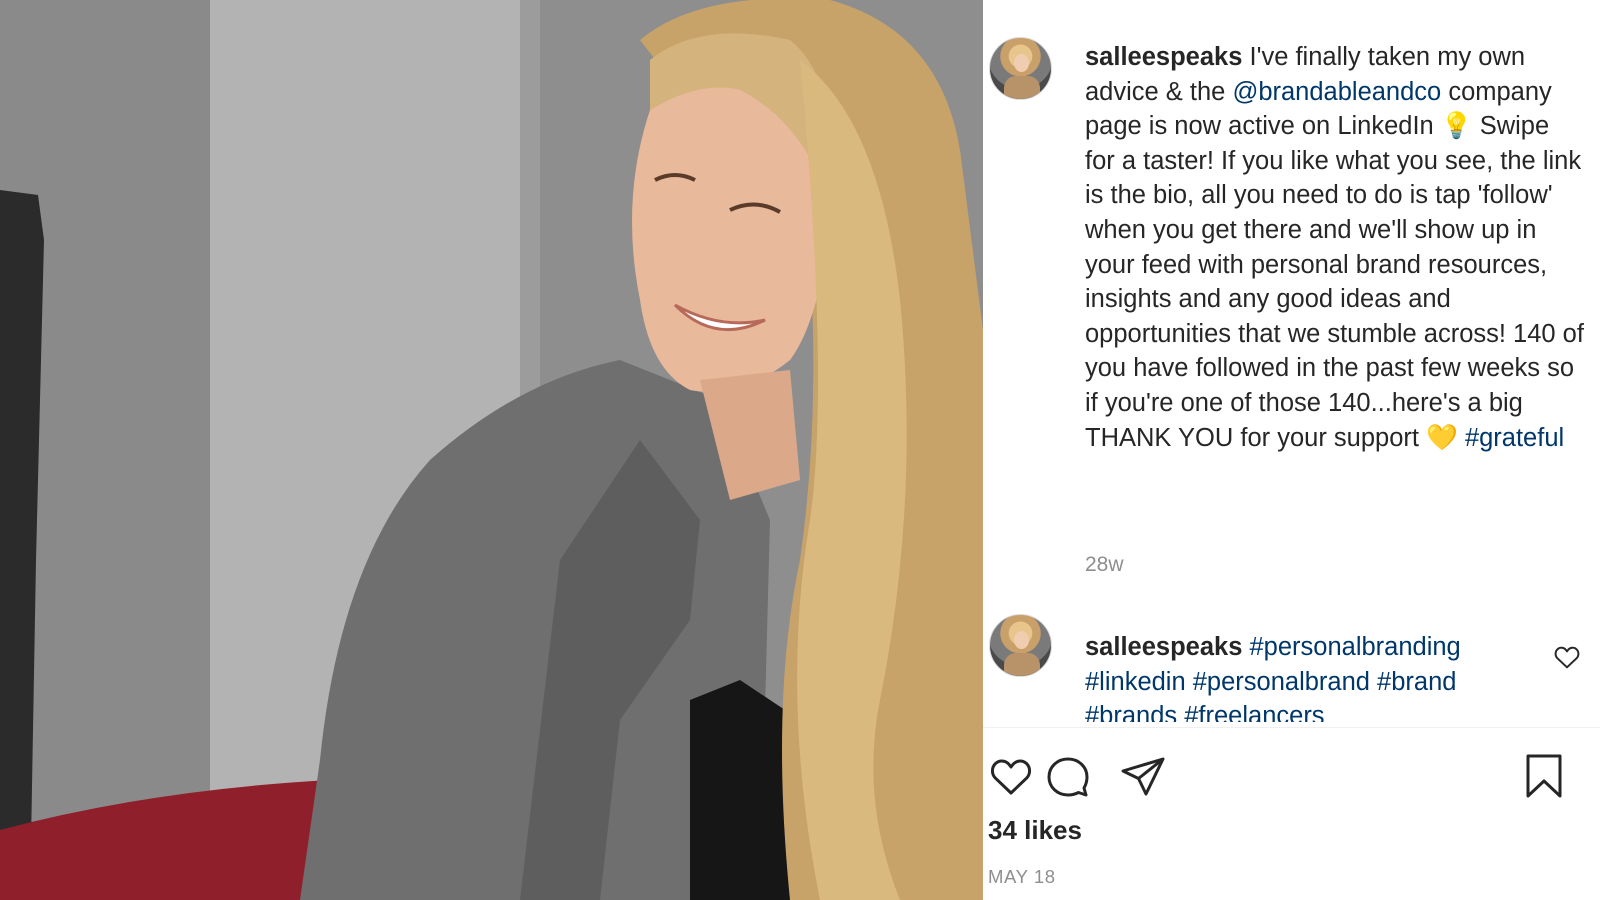 This screenshot has width=1600, height=900. I want to click on heart-outline-icon, so click(1011, 777).